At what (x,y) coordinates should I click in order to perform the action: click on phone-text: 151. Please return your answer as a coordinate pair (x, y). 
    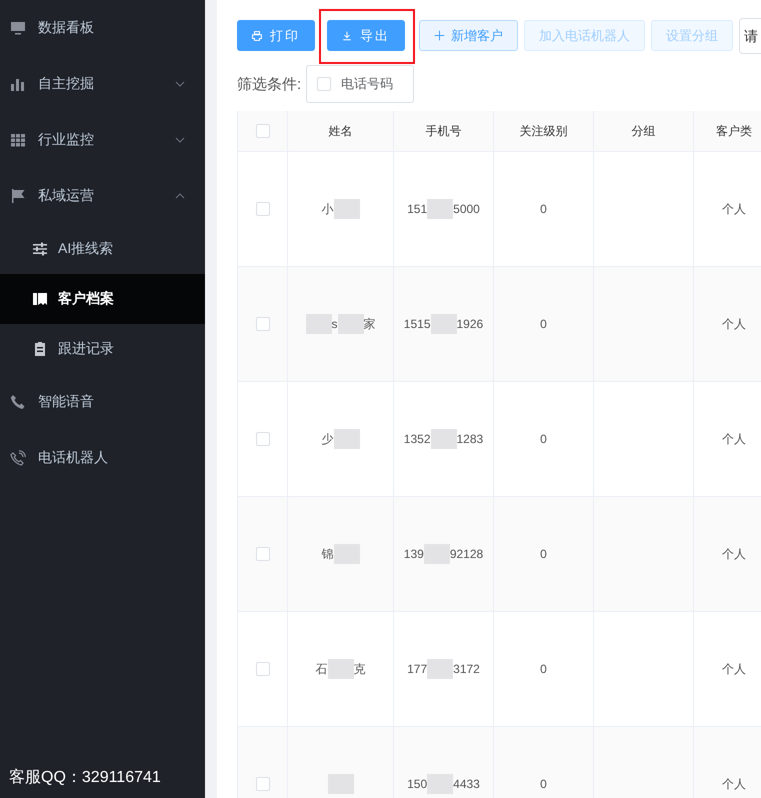
    Looking at the image, I should click on (417, 209).